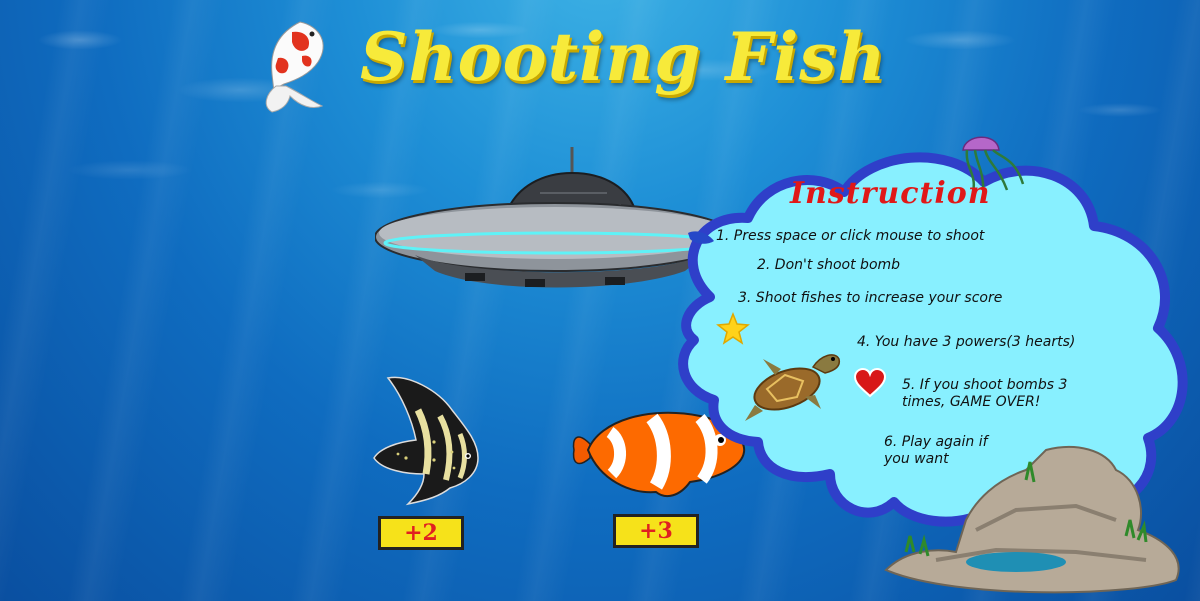  Describe the element at coordinates (421, 533) in the screenshot. I see `angelfish-score-badge: +2` at that location.